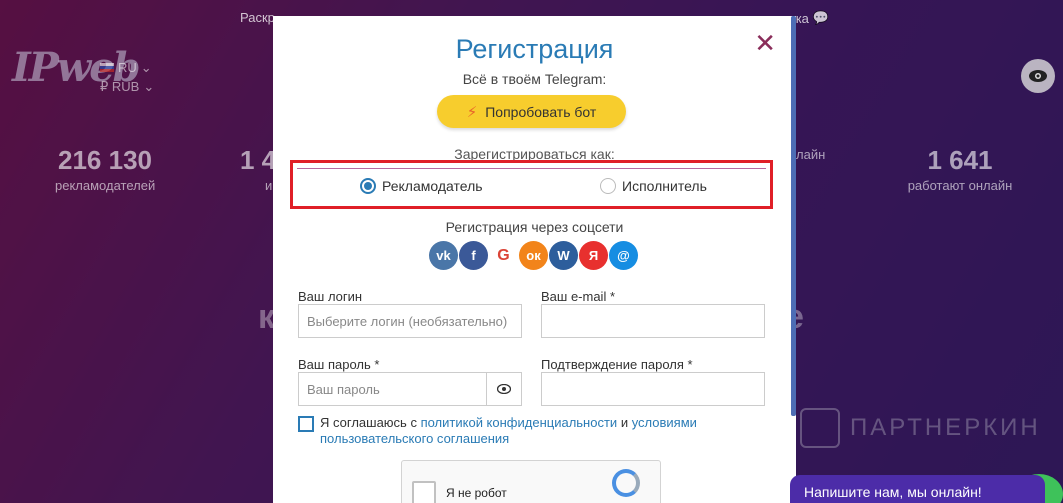 The image size is (1063, 503). I want to click on agree-prefix: Я соглашаюсь с, so click(368, 422).